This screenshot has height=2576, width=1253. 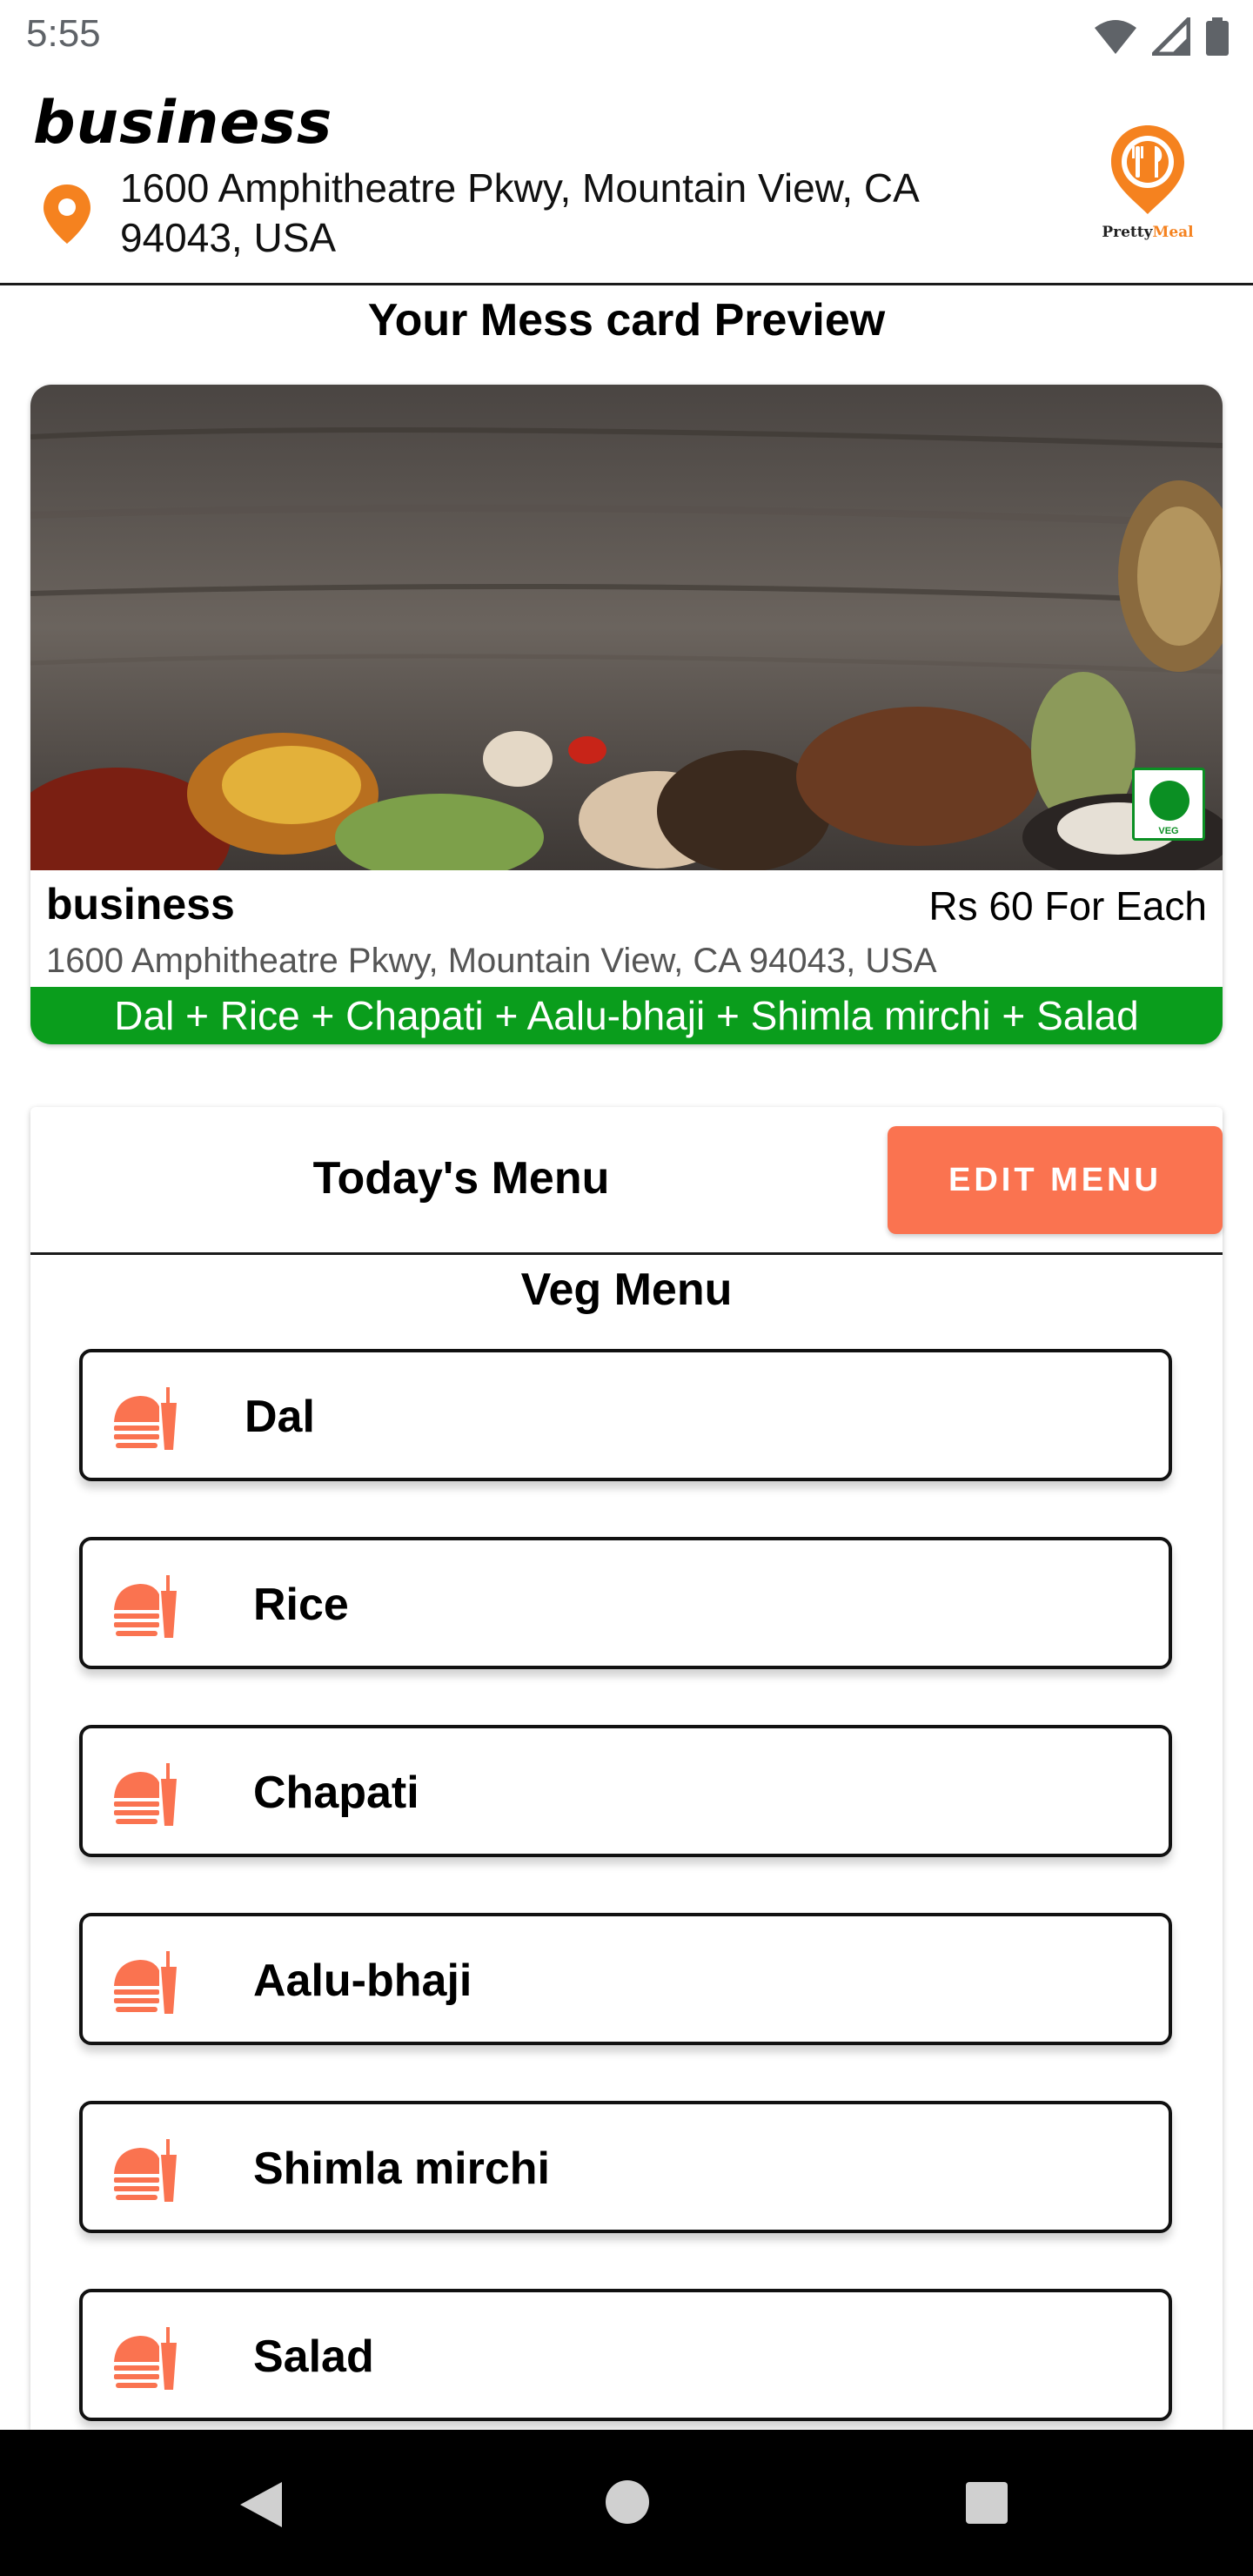 I want to click on veg-badge-label: VEG, so click(x=1168, y=831).